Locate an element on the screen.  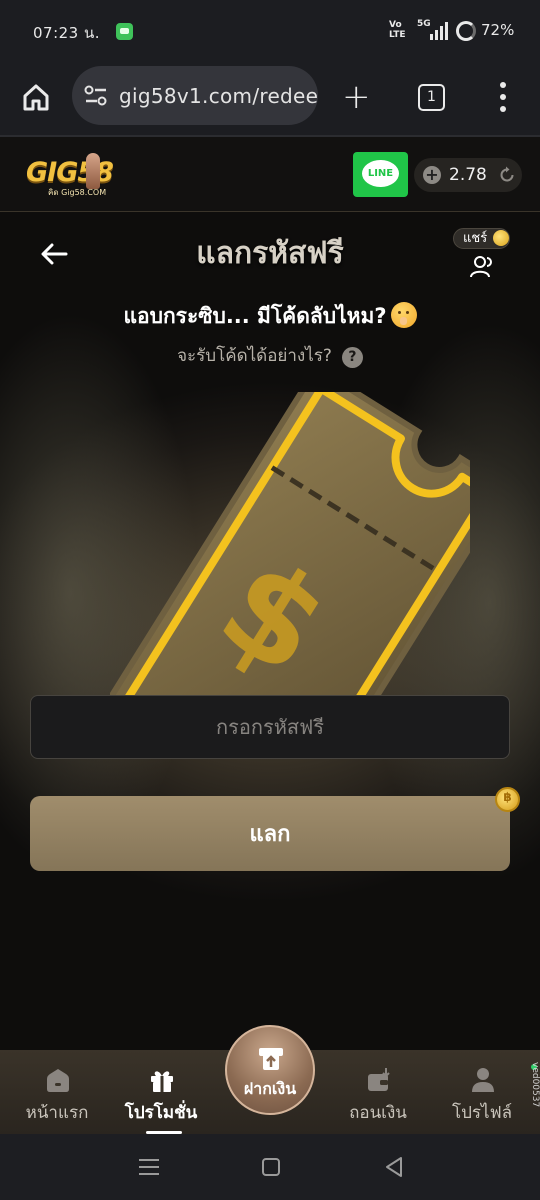
signal-icon is located at coordinates (439, 31).